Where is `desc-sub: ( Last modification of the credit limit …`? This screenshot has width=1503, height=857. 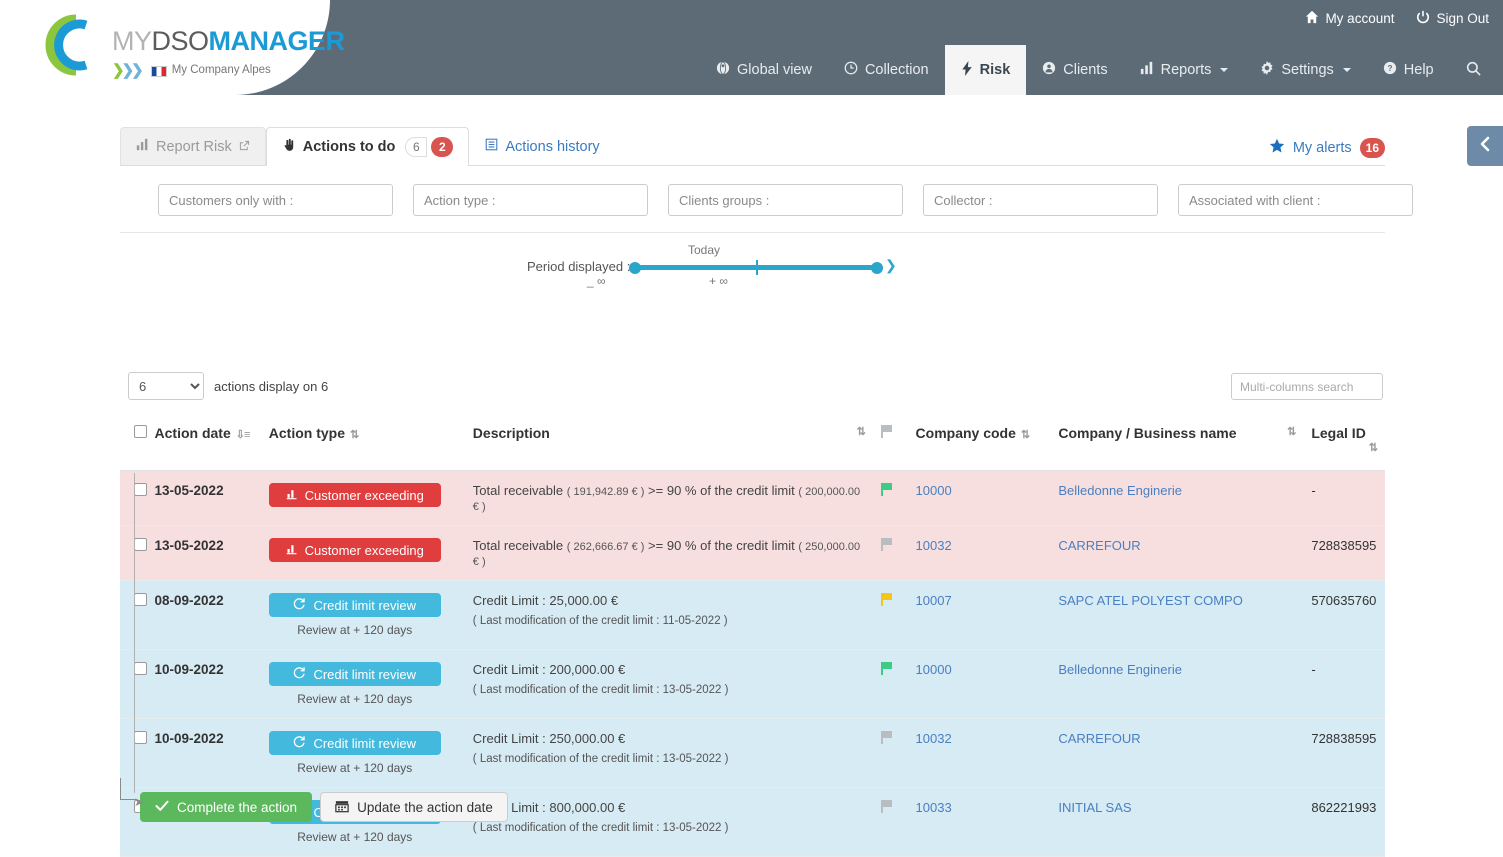
desc-sub: ( Last modification of the credit limit … is located at coordinates (600, 759).